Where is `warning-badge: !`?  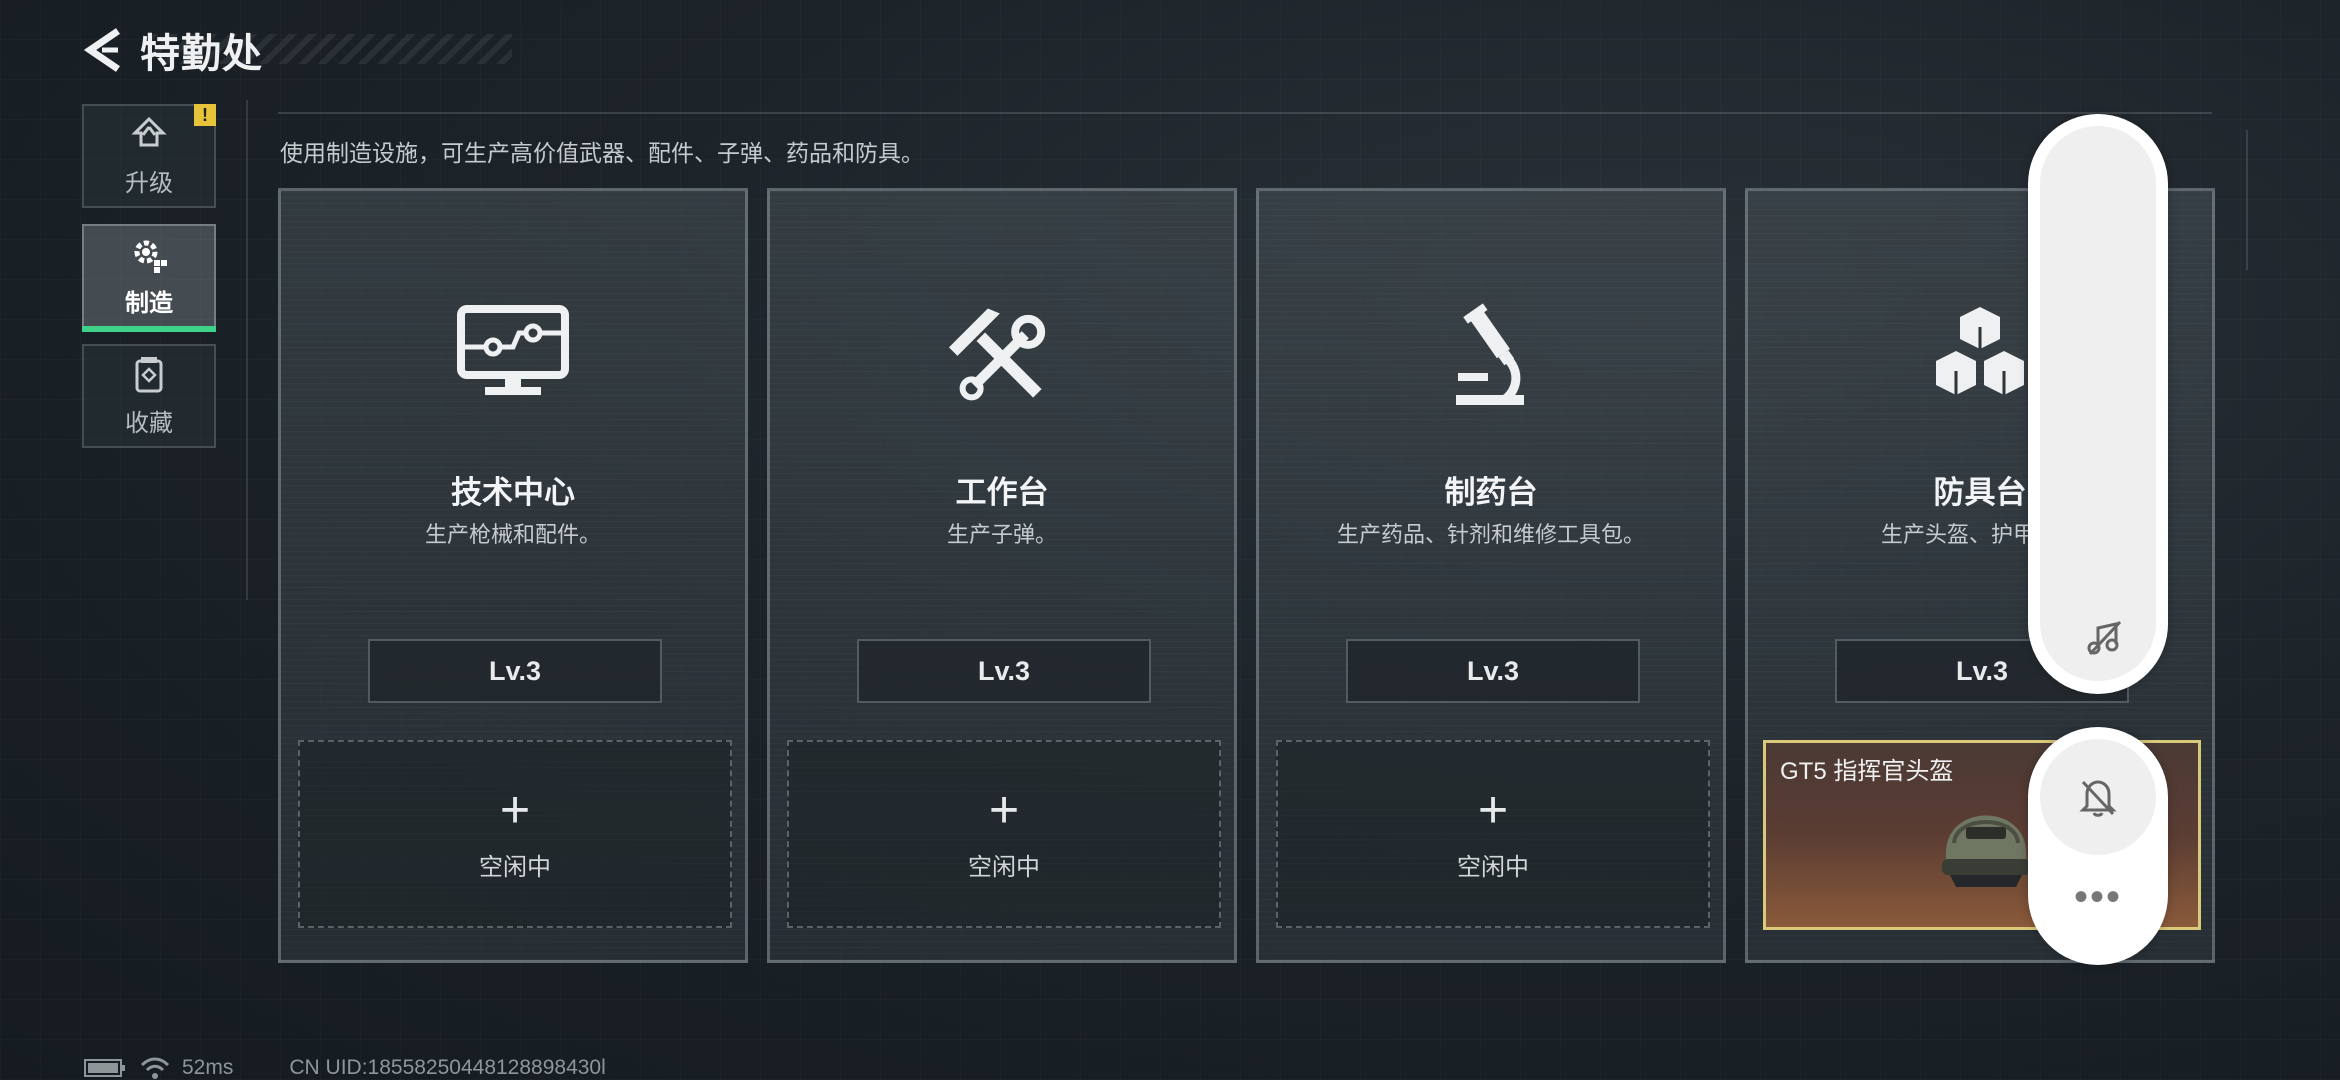 warning-badge: ! is located at coordinates (205, 115).